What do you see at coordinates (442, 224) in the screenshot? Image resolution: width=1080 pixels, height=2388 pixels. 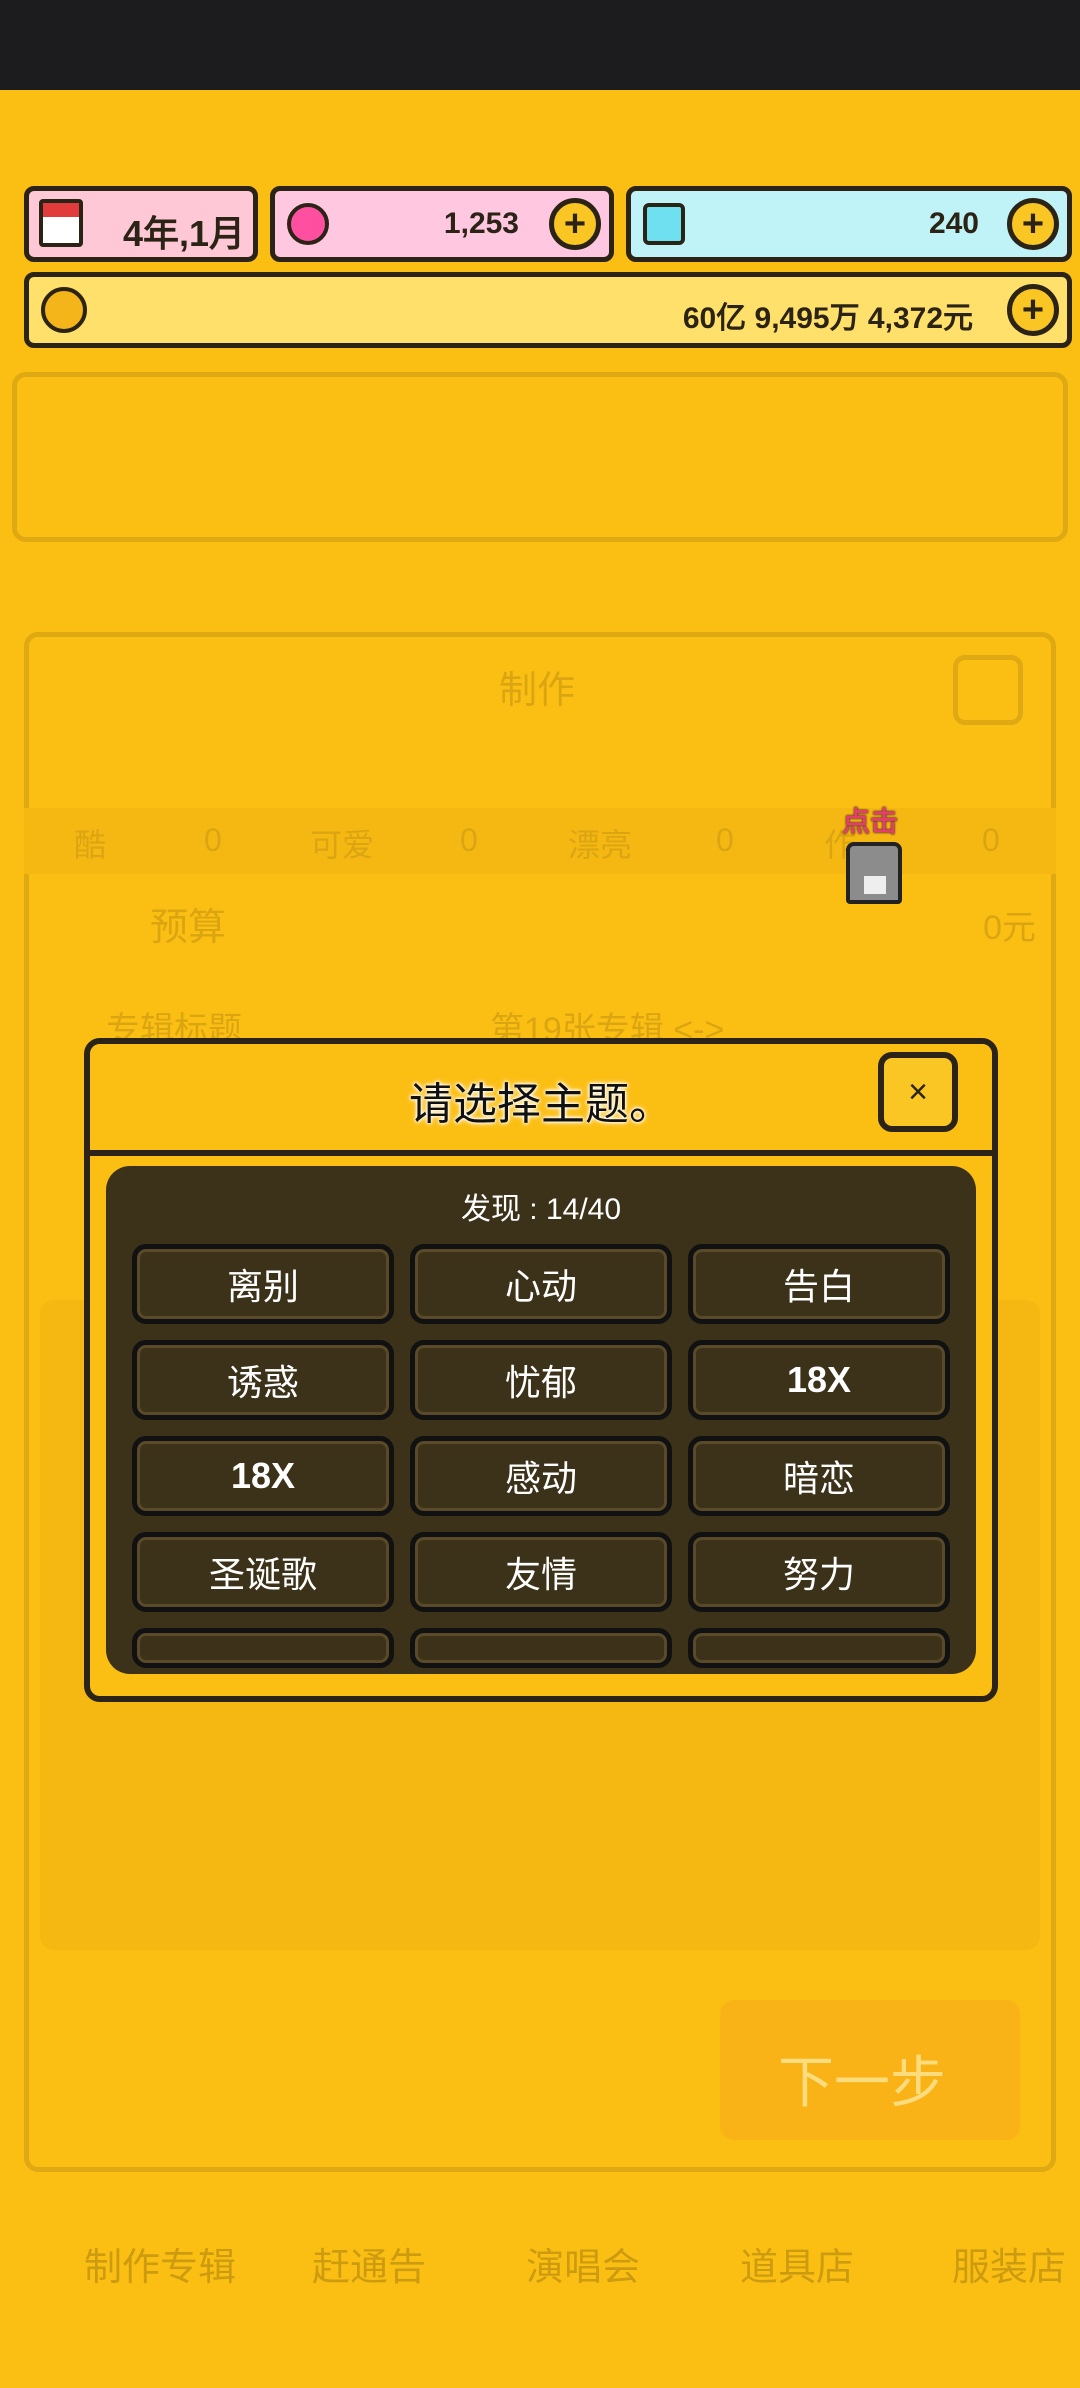 I see `pink-currency-bar: 1,253 +` at bounding box center [442, 224].